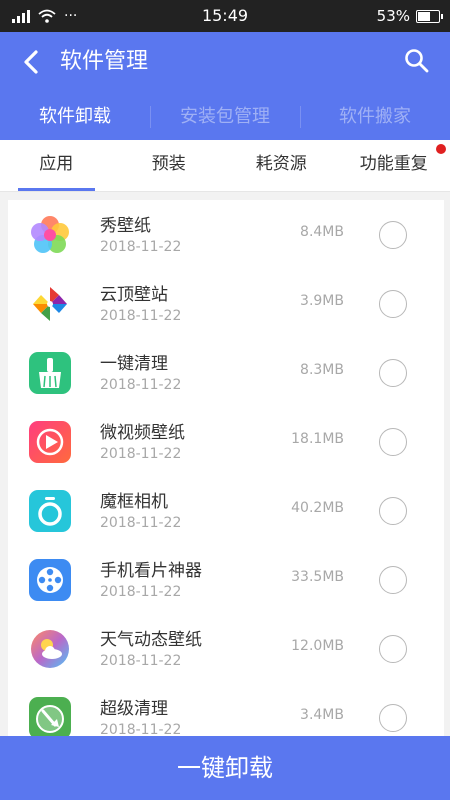 This screenshot has width=450, height=800. I want to click on list-item: 超级清理 2018-11-22 3.4MB, so click(226, 709).